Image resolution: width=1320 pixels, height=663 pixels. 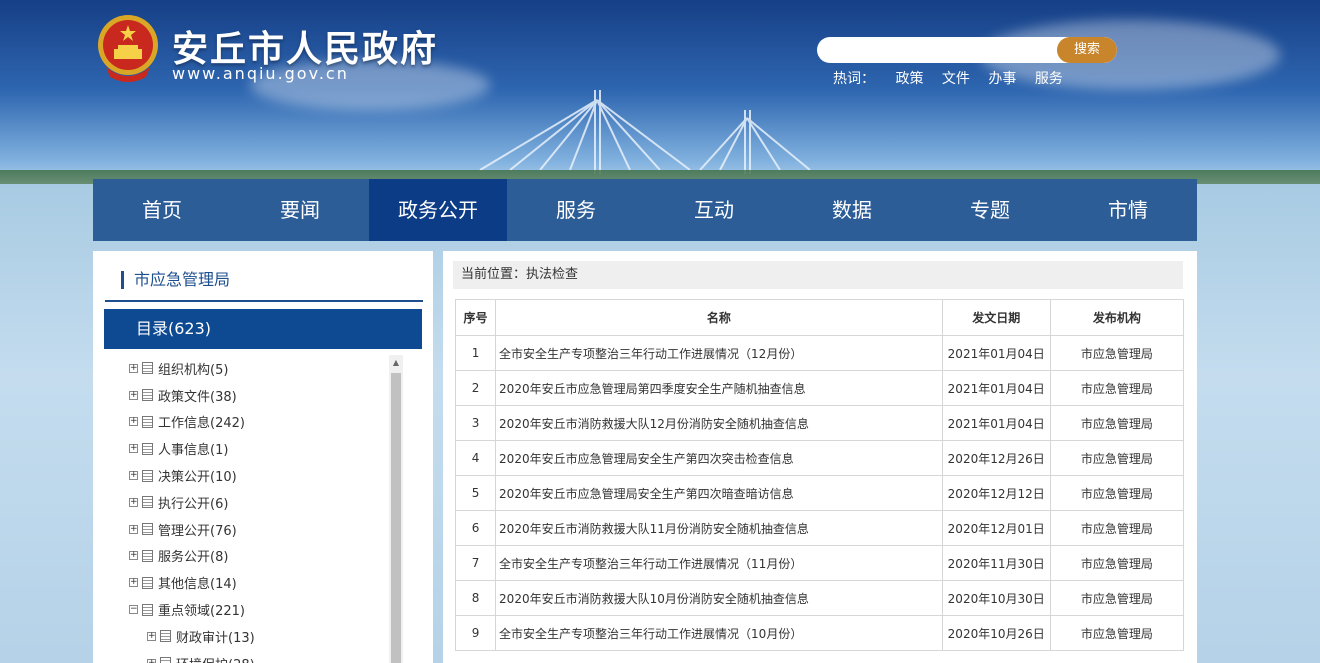 I want to click on row-document-link: 全市安全生产专项整治三年行动工作进展情况（10月份）, so click(x=719, y=633).